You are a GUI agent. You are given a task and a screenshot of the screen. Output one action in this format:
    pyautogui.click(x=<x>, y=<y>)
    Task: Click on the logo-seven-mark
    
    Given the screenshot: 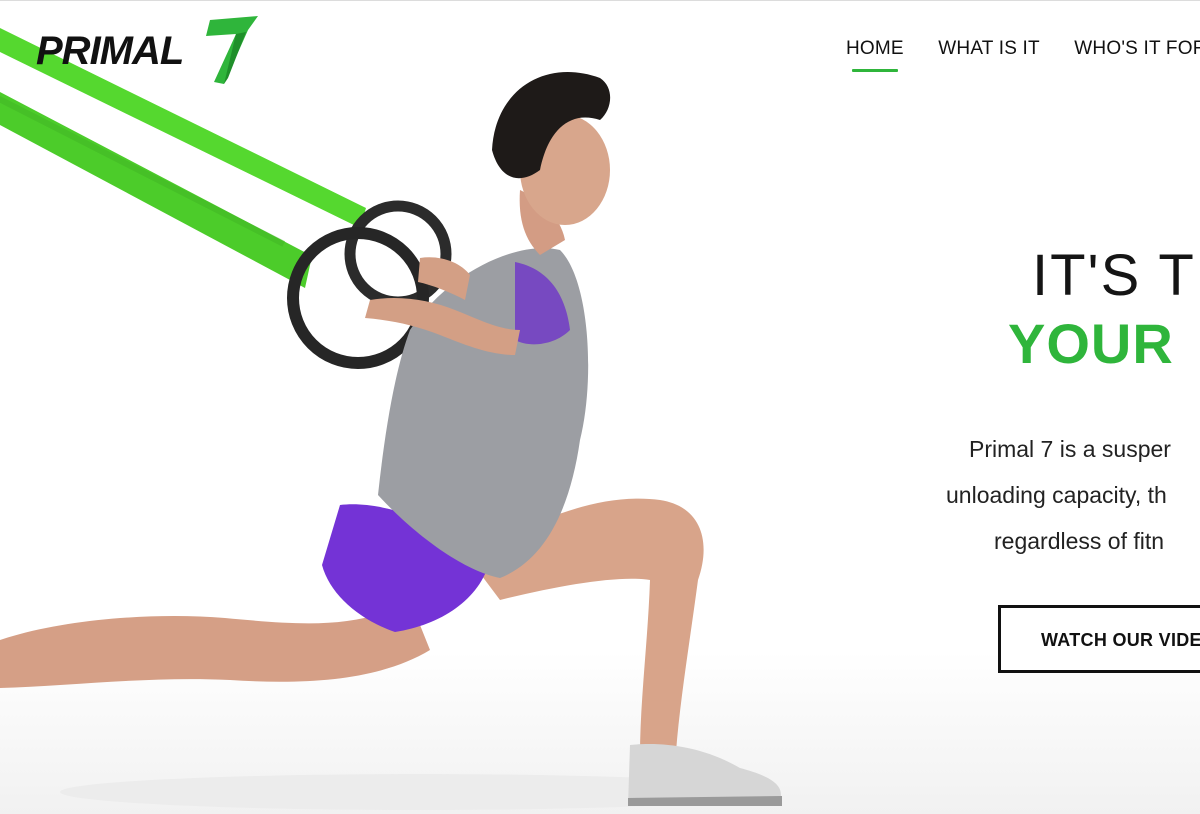 What is the action you would take?
    pyautogui.click(x=232, y=50)
    